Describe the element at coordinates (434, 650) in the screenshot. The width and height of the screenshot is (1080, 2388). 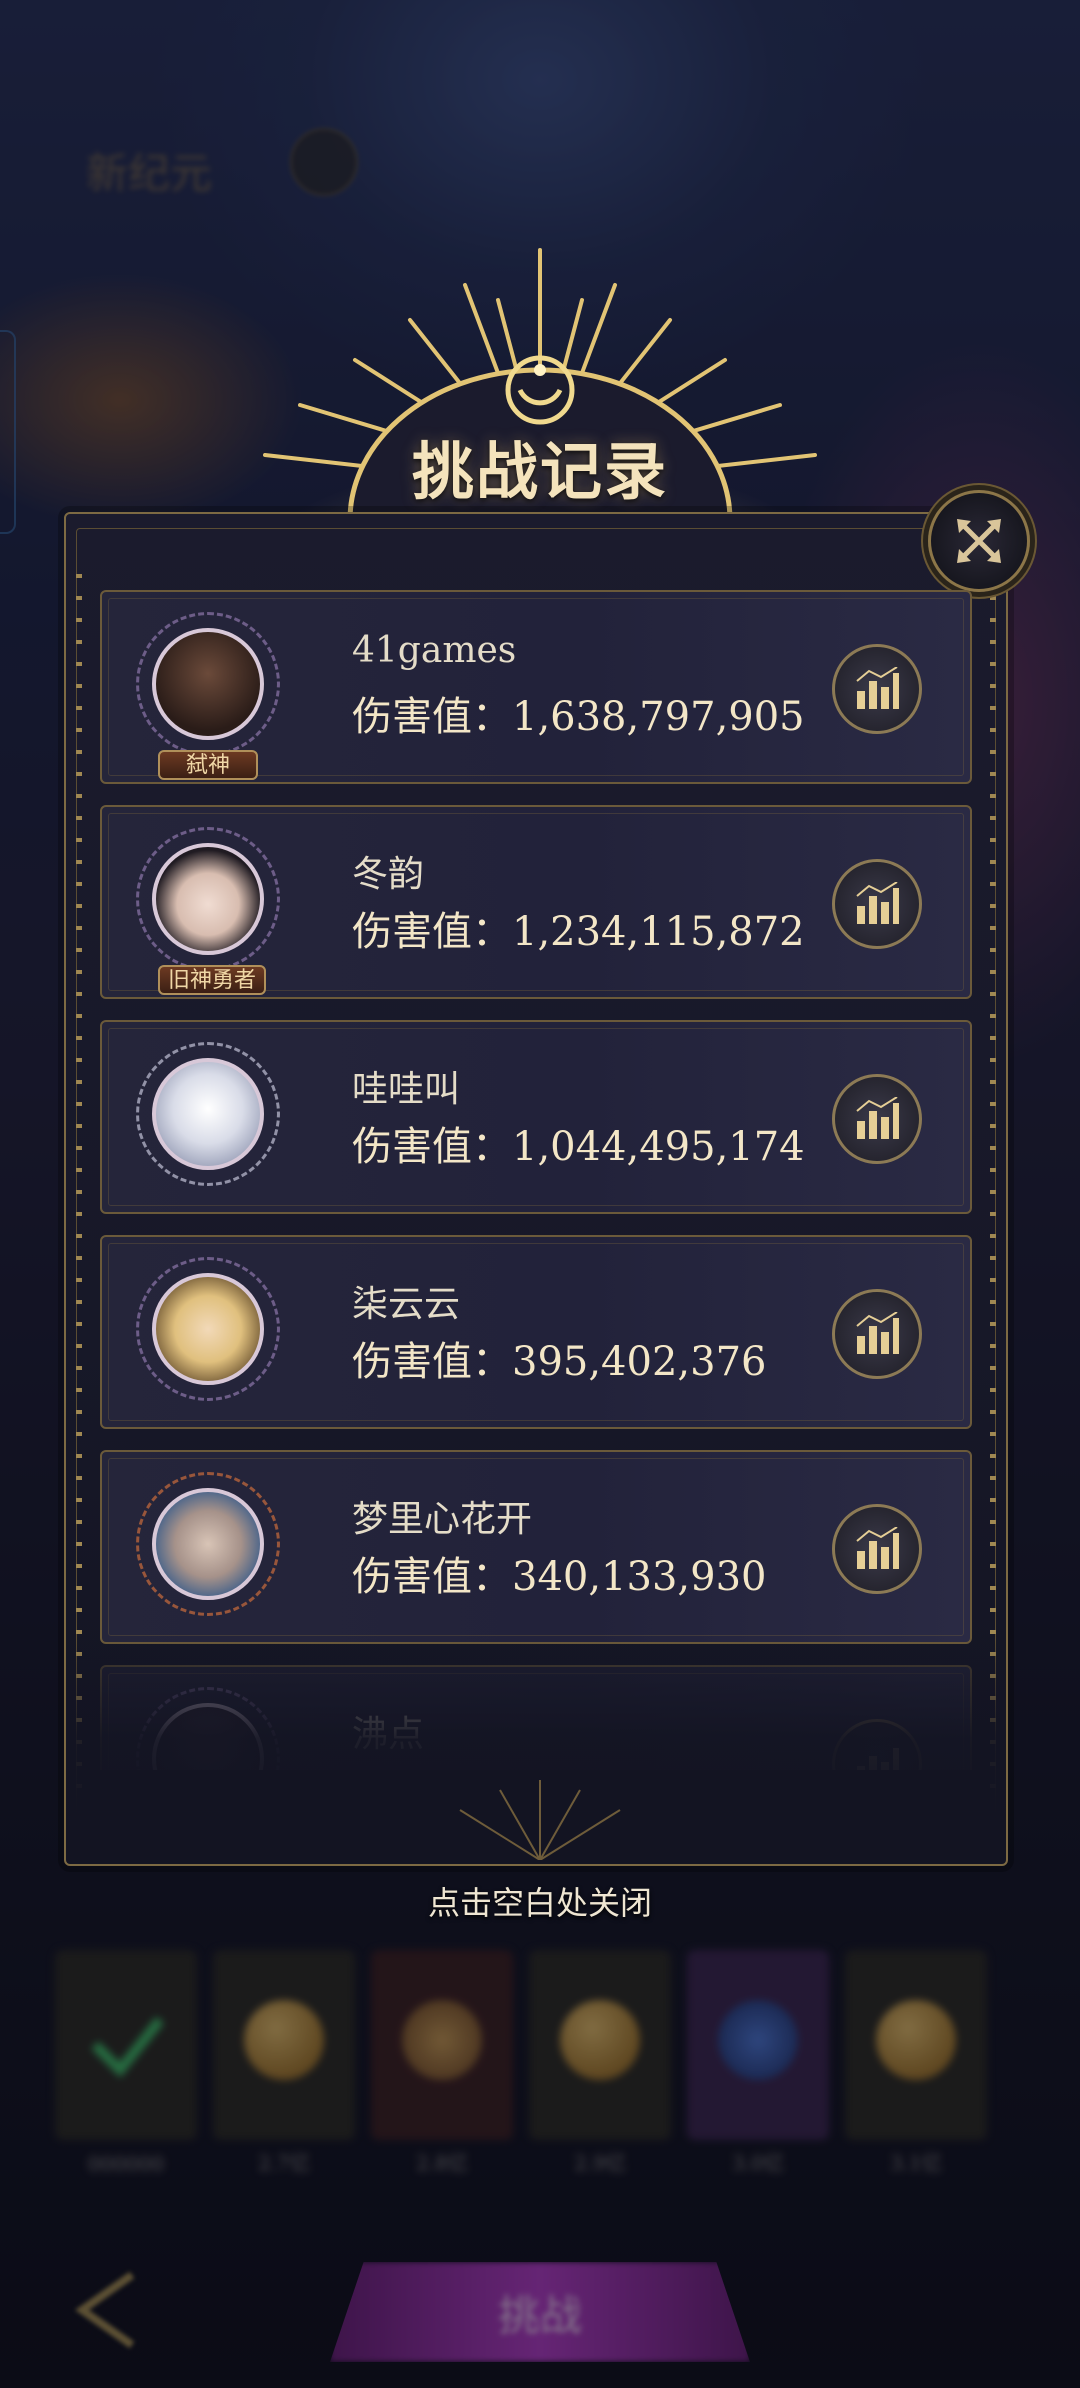
I see `player-name: 41games` at that location.